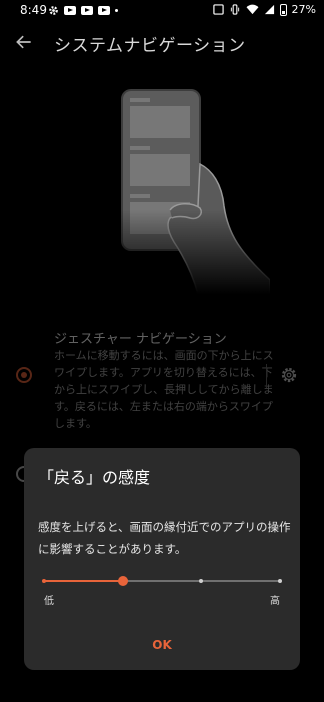  Describe the element at coordinates (53, 10) in the screenshot. I see `settings-status-icon` at that location.